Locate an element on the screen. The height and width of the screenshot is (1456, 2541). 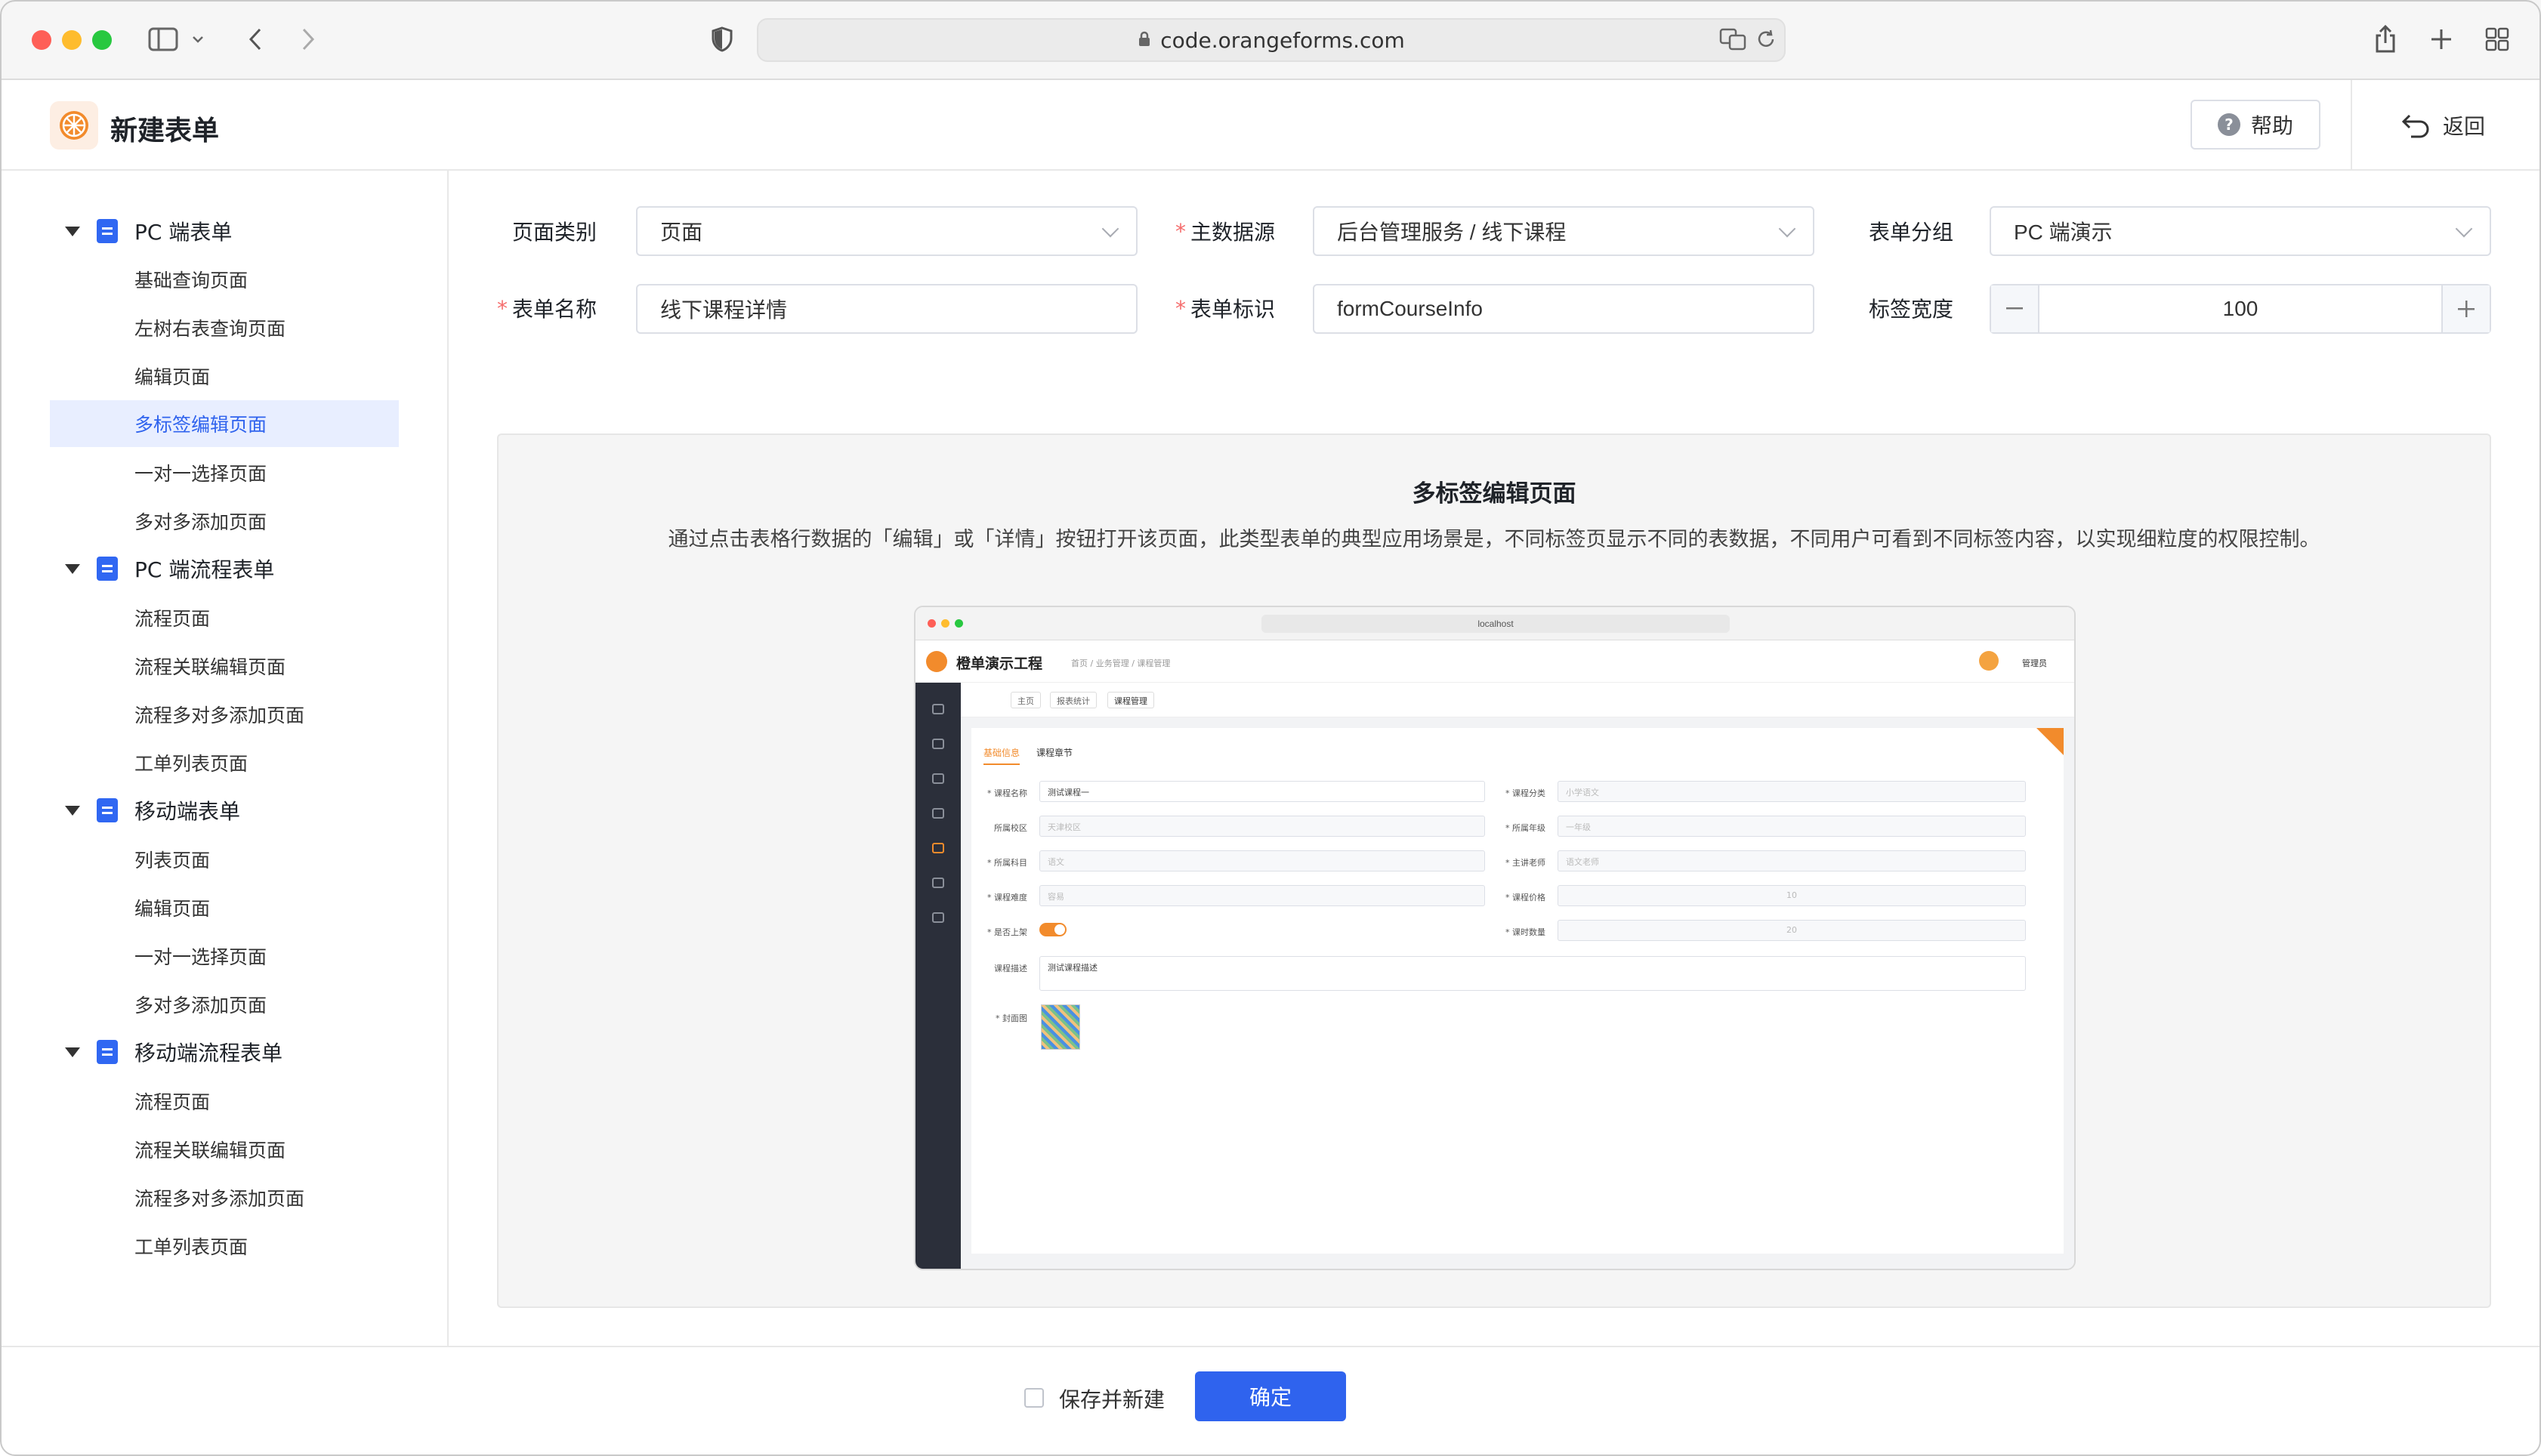
mini-zoom-dot is located at coordinates (959, 623).